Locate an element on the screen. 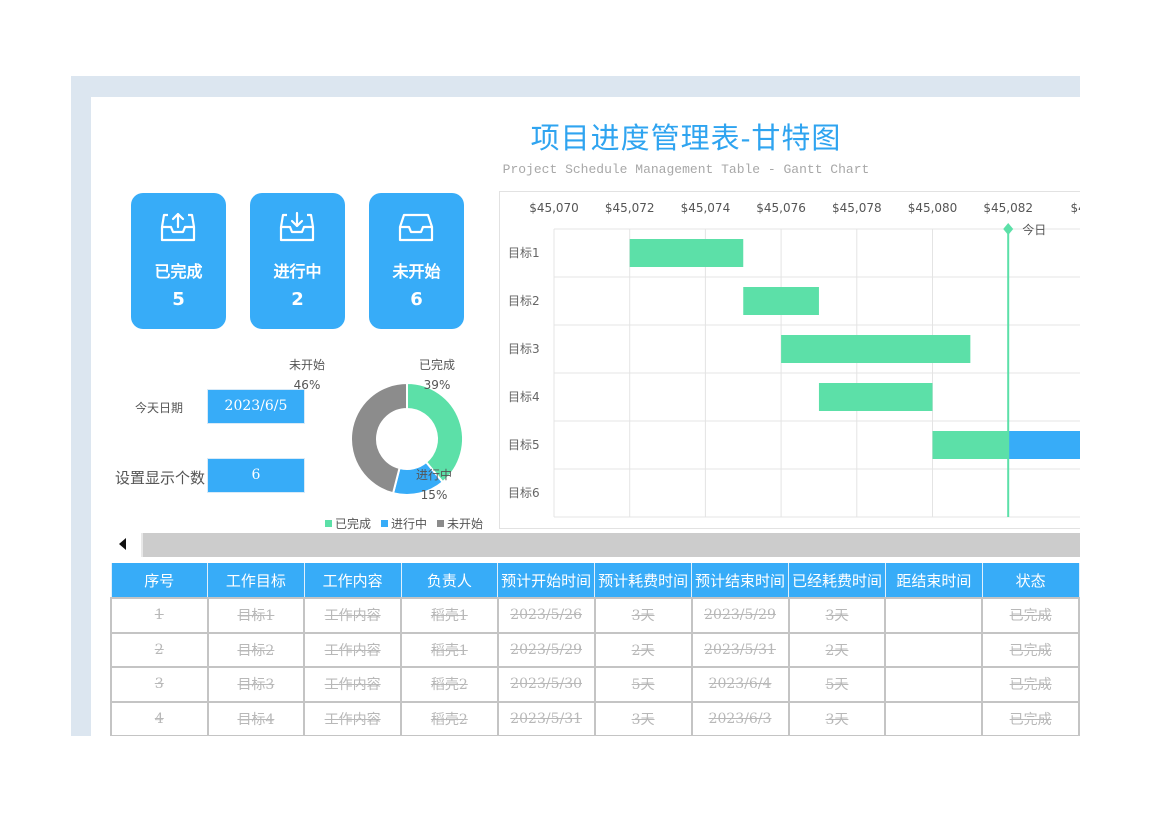 The width and height of the screenshot is (1170, 827). x-tick-label: $45,082 is located at coordinates (1008, 208).